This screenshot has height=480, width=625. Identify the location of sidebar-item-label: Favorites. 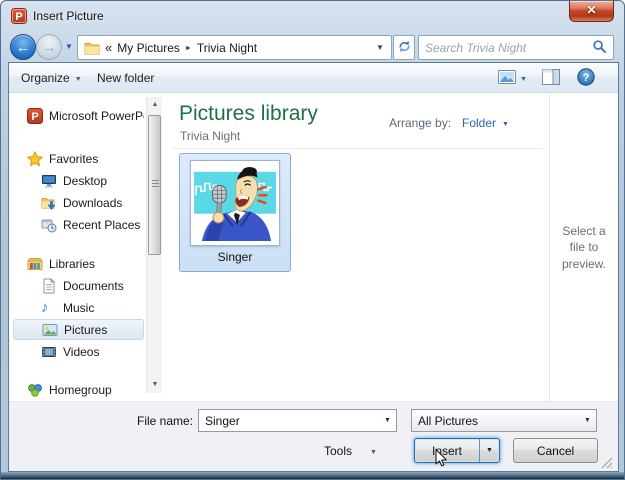
(74, 158).